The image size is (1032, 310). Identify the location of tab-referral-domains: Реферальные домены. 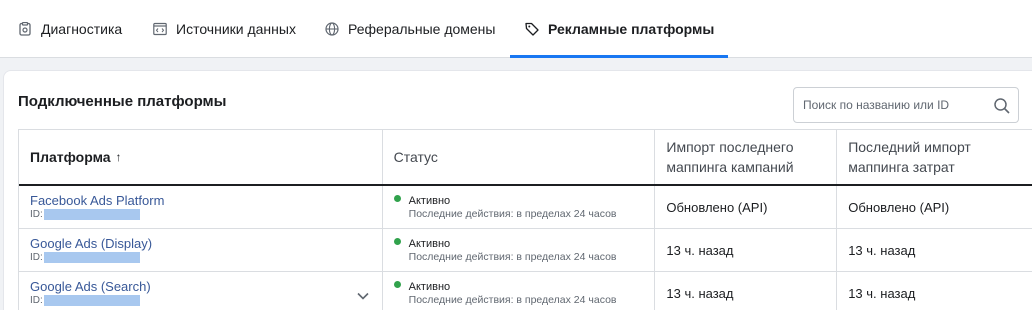
(409, 29).